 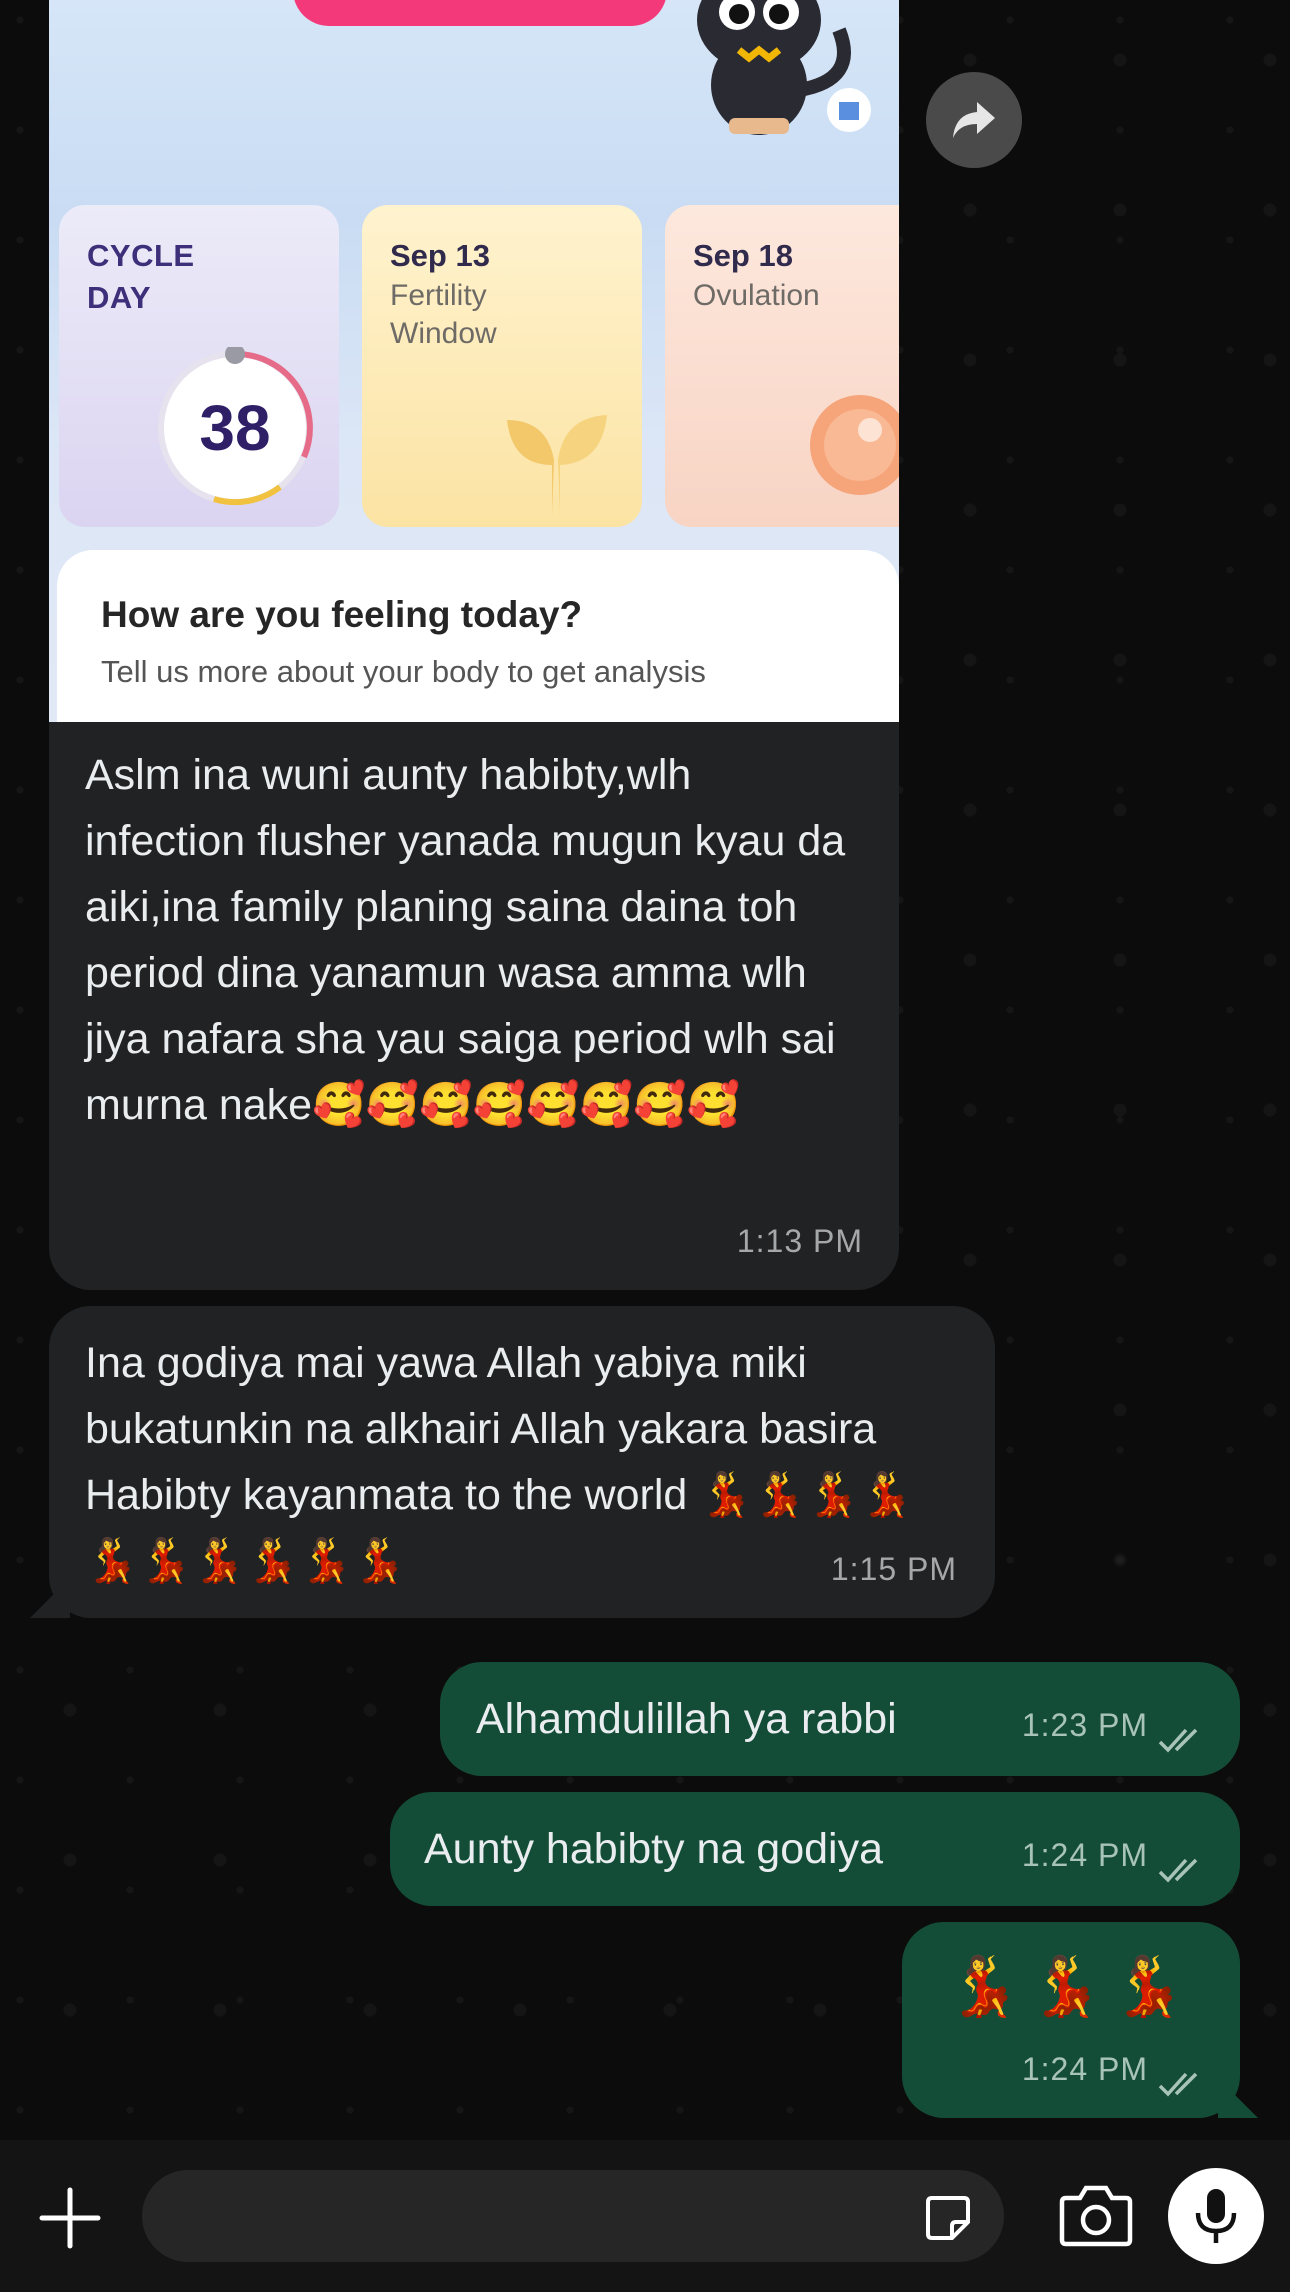 What do you see at coordinates (542, 2216) in the screenshot?
I see `message-input` at bounding box center [542, 2216].